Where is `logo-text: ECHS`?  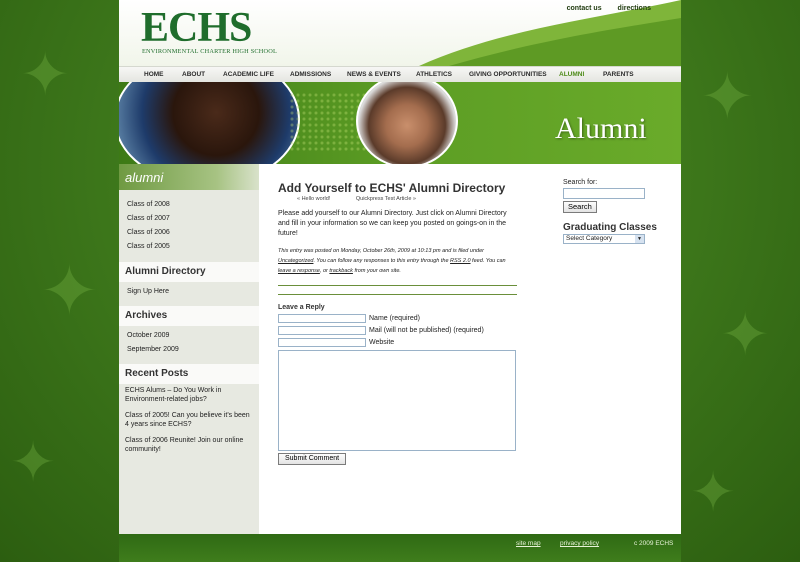
logo-text: ECHS is located at coordinates (196, 28).